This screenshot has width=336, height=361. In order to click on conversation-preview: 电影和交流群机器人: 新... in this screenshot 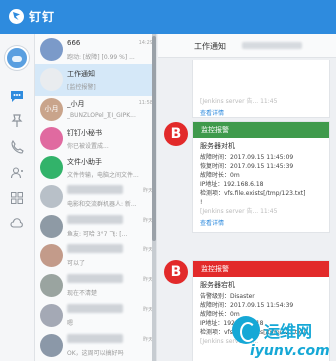, I will do `click(102, 204)`.